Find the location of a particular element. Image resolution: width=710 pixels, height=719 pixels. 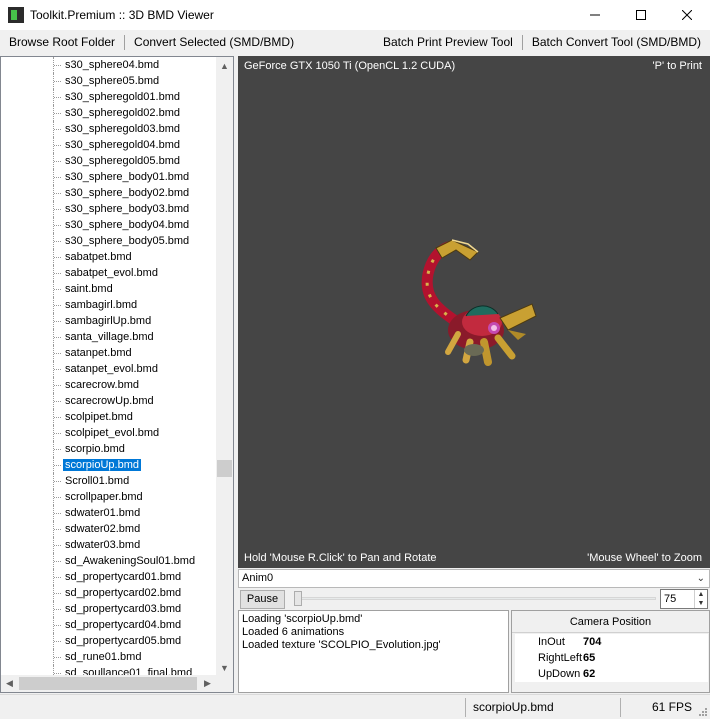

batch-convert-menu: Batch Convert Tool (SMD/BMD) is located at coordinates (616, 42).